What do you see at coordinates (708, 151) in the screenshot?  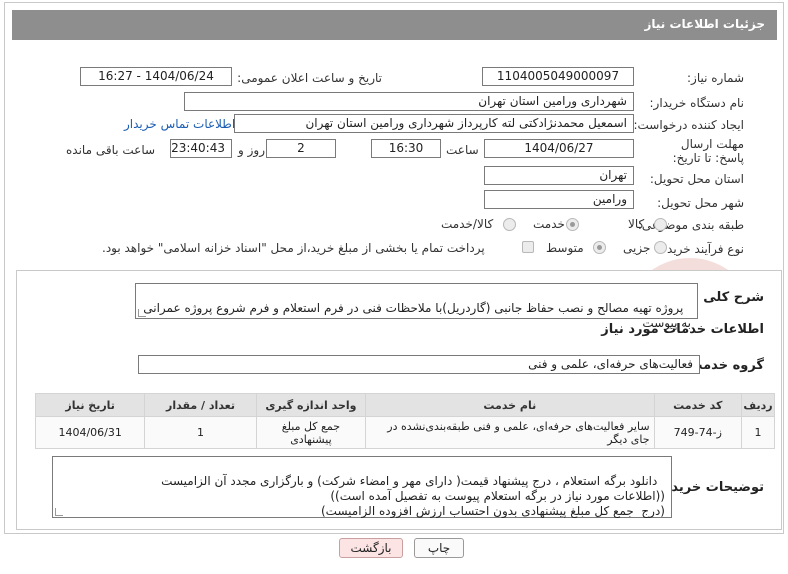 I see `deadline-label: مهلت ارسال پاسخ: تا تاریخ:` at bounding box center [708, 151].